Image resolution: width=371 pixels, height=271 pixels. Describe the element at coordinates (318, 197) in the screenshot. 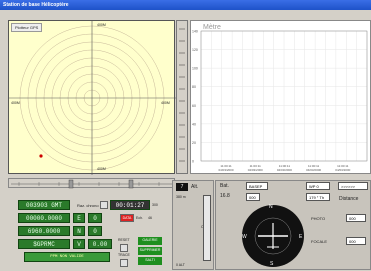

I see `heading-box: 179 ° Th` at that location.